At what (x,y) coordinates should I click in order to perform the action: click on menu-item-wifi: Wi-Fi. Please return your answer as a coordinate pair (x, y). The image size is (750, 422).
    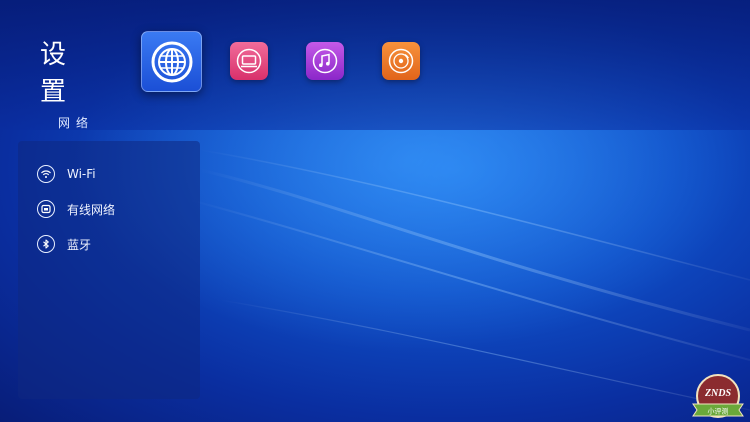
    Looking at the image, I should click on (66, 174).